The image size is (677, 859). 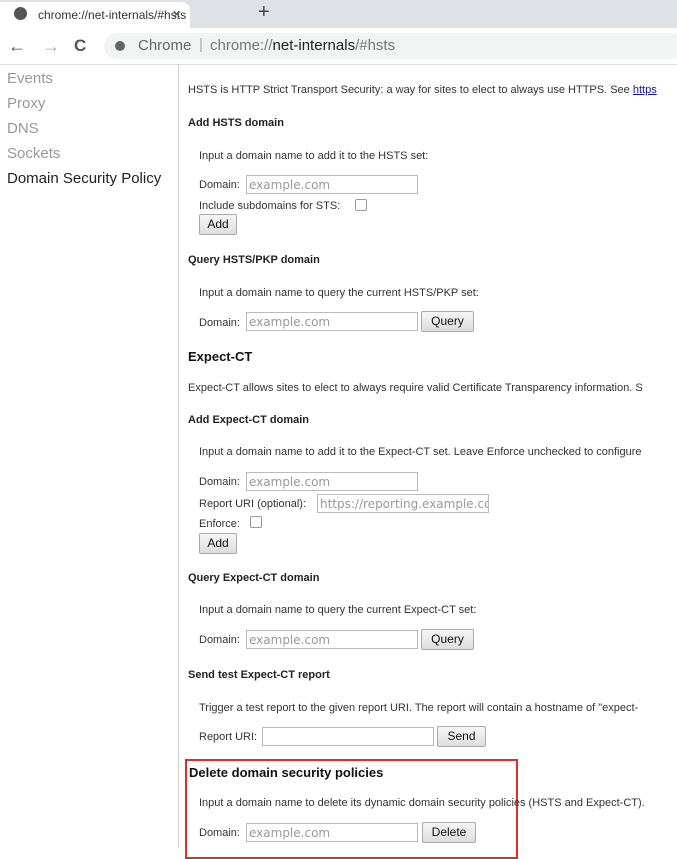 What do you see at coordinates (219, 640) in the screenshot?
I see `query-ct-domain-label: Domain:` at bounding box center [219, 640].